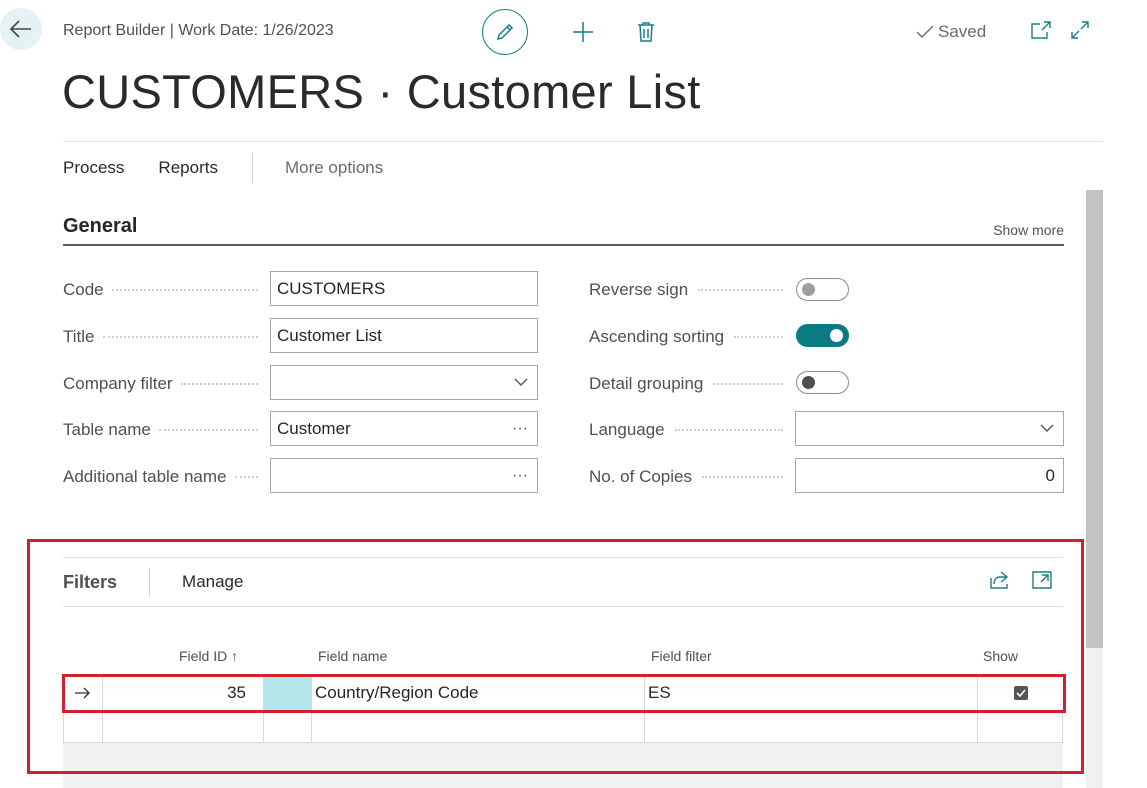  I want to click on action-bar: Process Reports More options, so click(240, 168).